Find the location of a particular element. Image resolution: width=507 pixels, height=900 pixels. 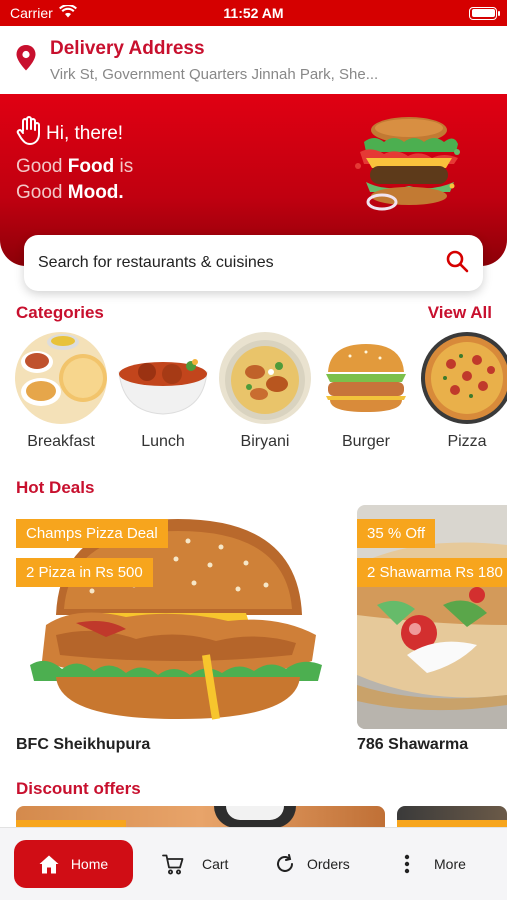

address-title: Delivery Address is located at coordinates (127, 48).